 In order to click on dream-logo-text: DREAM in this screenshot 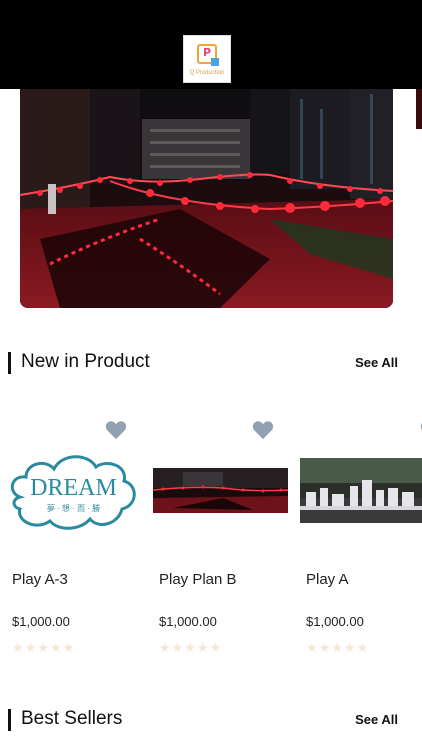, I will do `click(73, 488)`.